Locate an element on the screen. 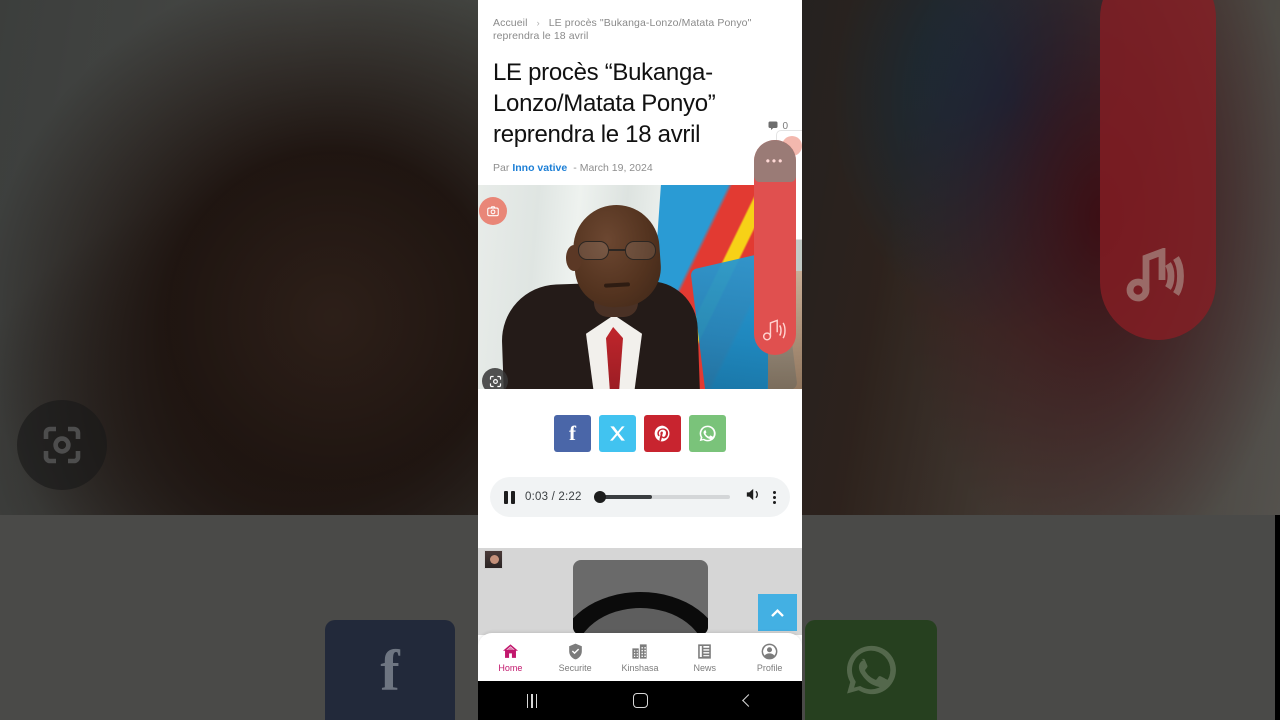 The width and height of the screenshot is (1280, 720). tab-news: News is located at coordinates (704, 657).